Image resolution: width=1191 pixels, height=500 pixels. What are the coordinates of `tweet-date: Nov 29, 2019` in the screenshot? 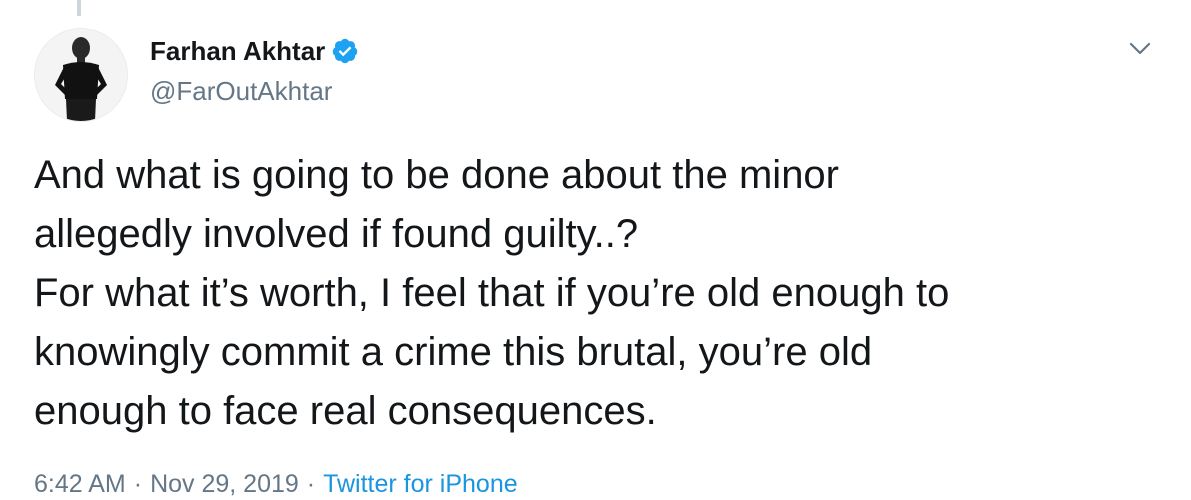 It's located at (224, 484).